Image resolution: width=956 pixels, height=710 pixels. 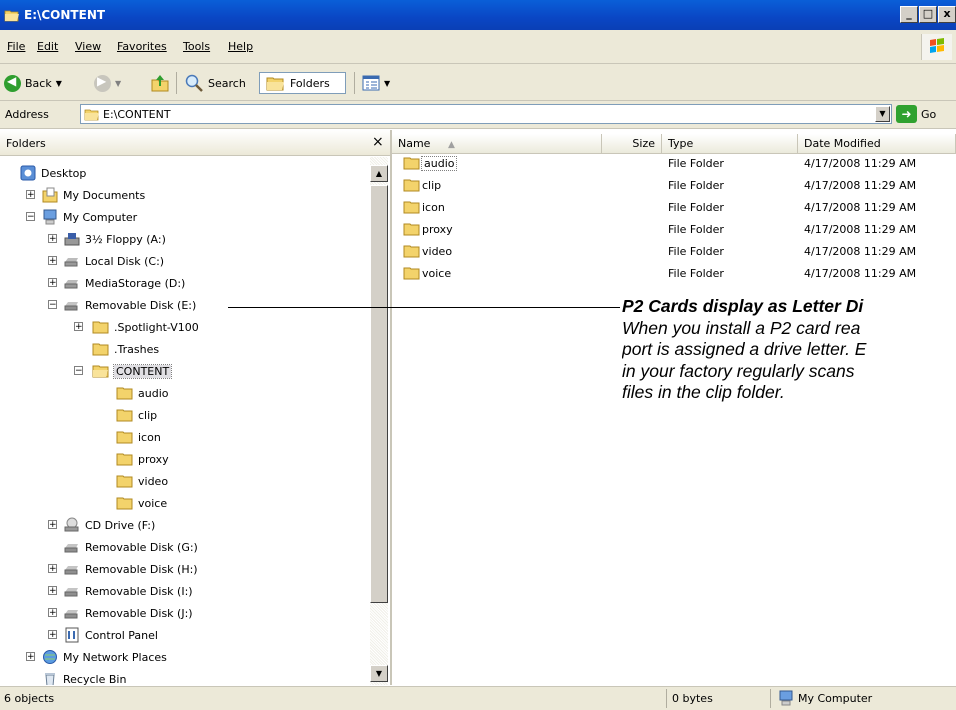 What do you see at coordinates (215, 83) in the screenshot?
I see `search-button: Search` at bounding box center [215, 83].